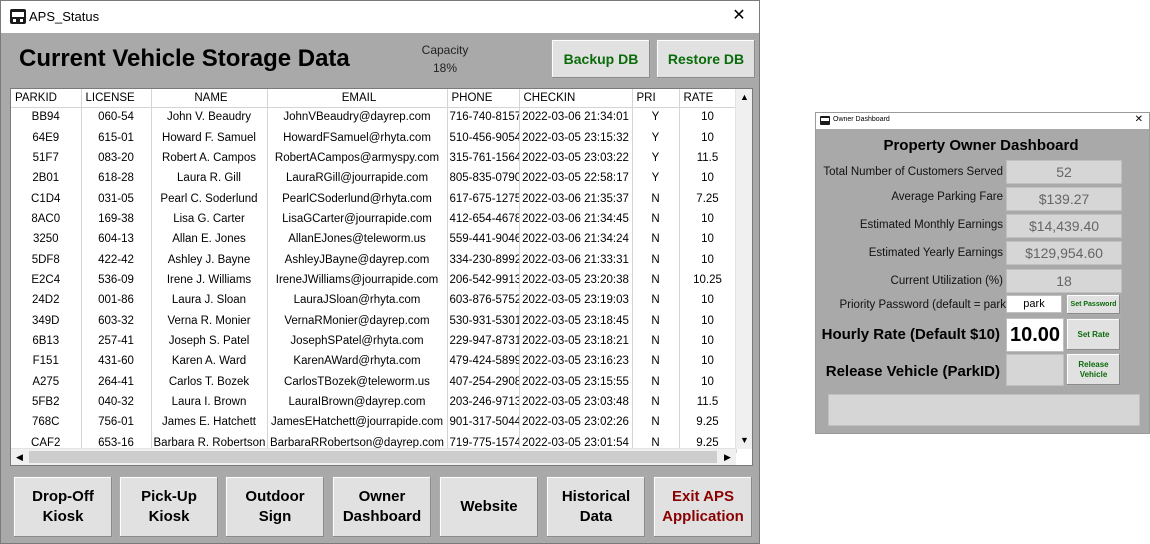 The width and height of the screenshot is (1150, 544). What do you see at coordinates (445, 50) in the screenshot?
I see `capacity-label: Capacity` at bounding box center [445, 50].